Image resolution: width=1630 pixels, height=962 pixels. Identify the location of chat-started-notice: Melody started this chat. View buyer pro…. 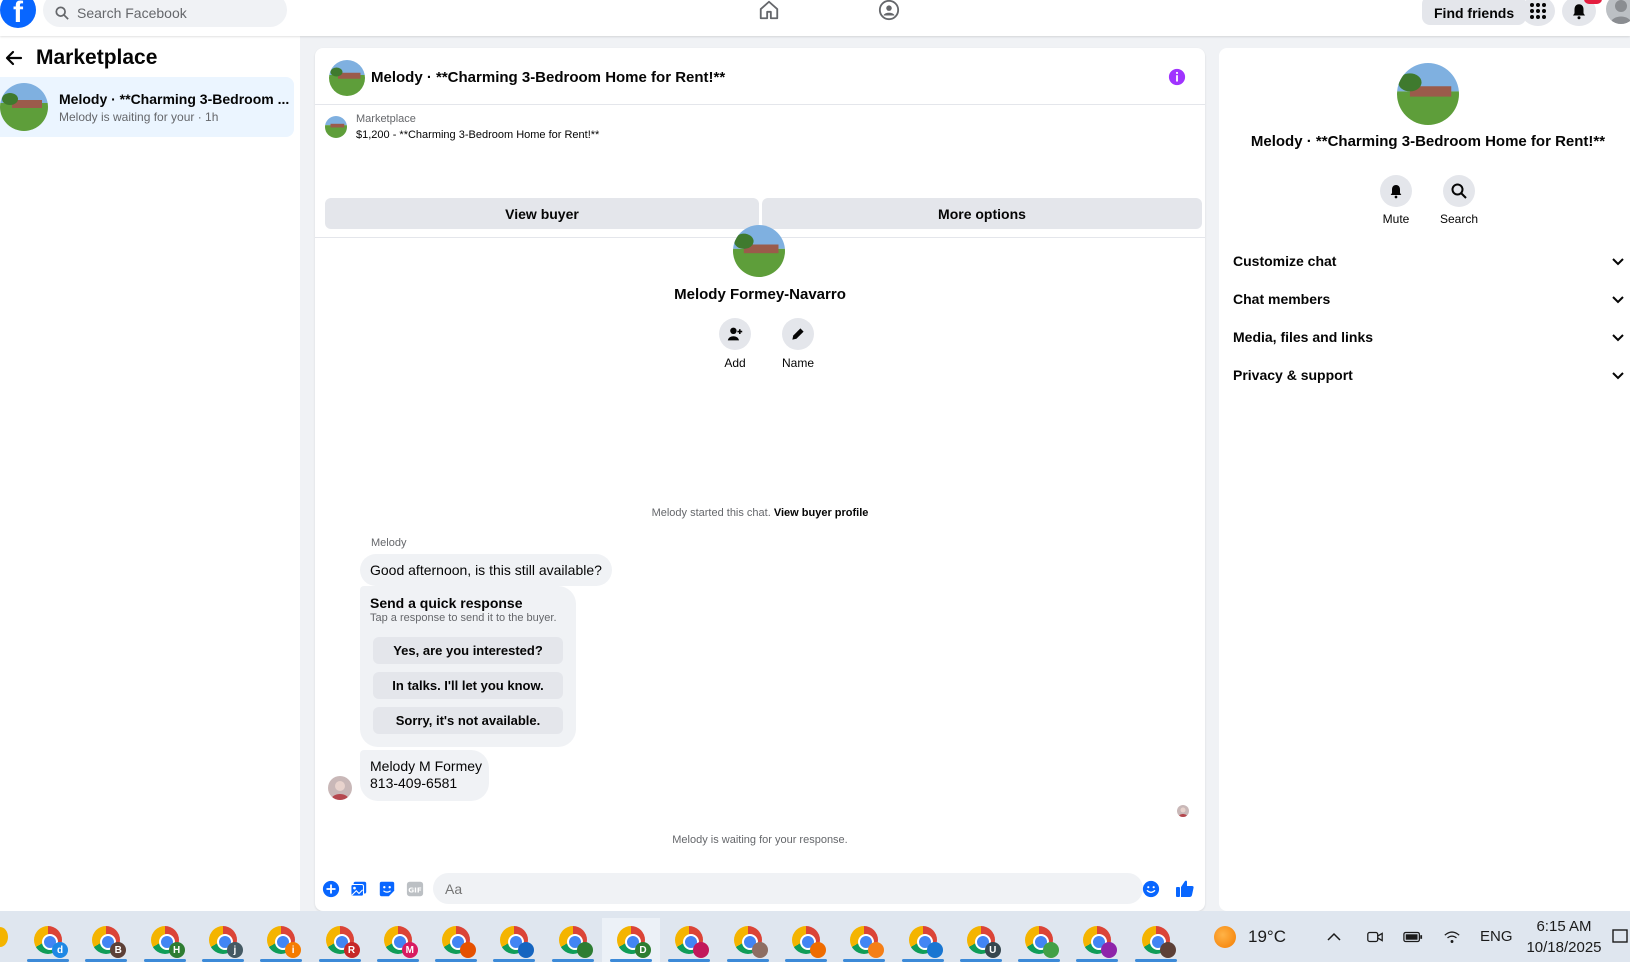
(760, 513).